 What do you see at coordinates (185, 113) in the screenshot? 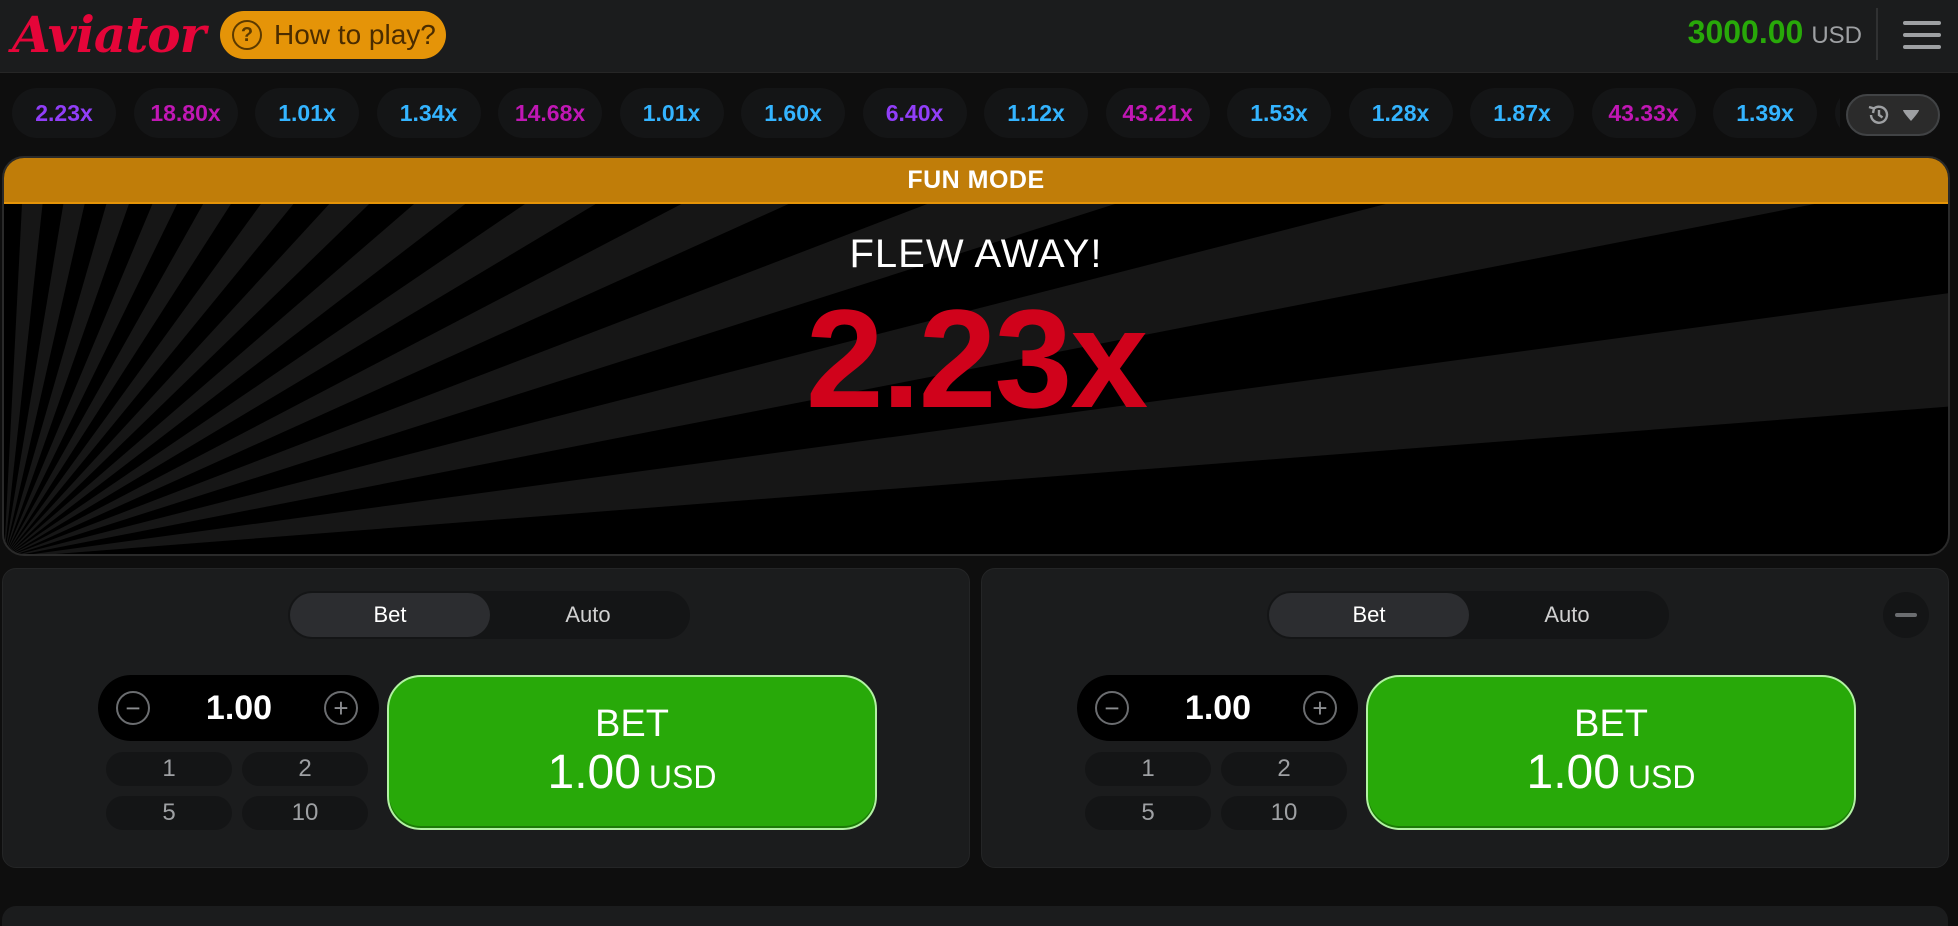
I see `history-multiplier-pill: 18.80x` at bounding box center [185, 113].